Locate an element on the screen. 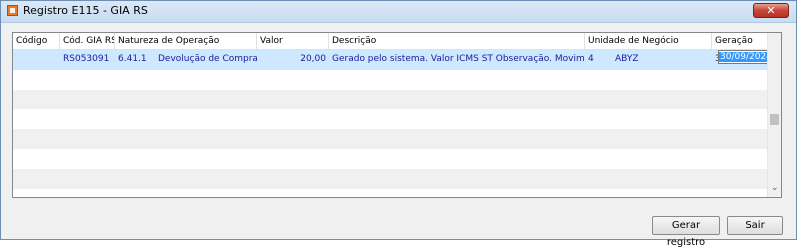 The image size is (799, 251). close-button: ✕ is located at coordinates (771, 10).